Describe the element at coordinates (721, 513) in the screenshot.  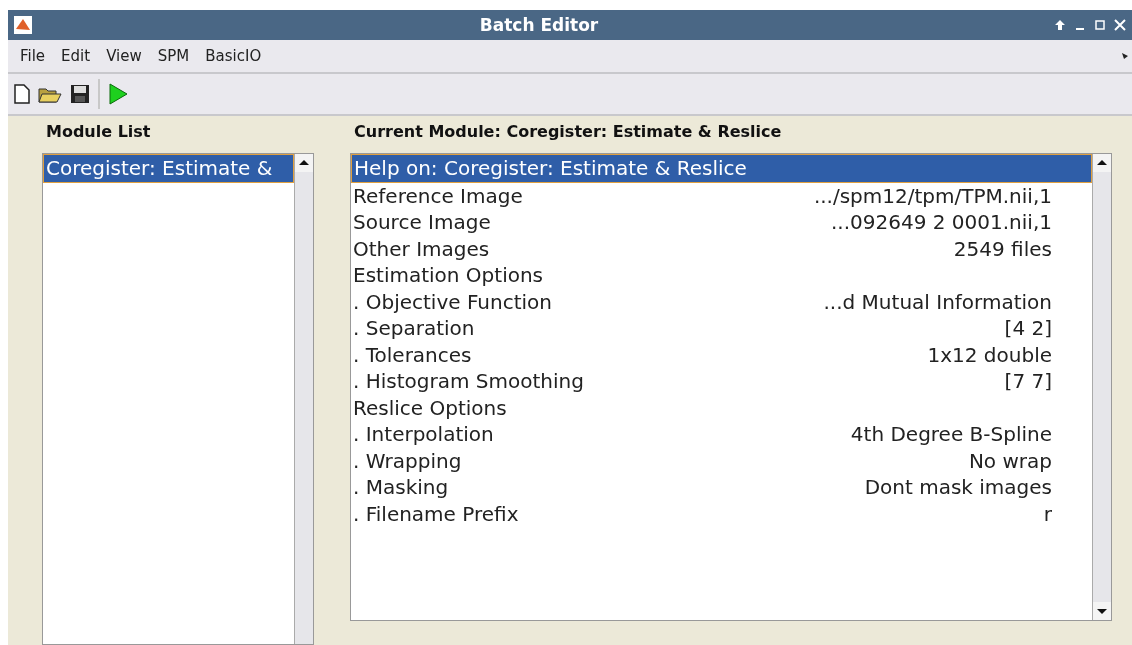
I see `module-row: . Filename Prefix r` at that location.